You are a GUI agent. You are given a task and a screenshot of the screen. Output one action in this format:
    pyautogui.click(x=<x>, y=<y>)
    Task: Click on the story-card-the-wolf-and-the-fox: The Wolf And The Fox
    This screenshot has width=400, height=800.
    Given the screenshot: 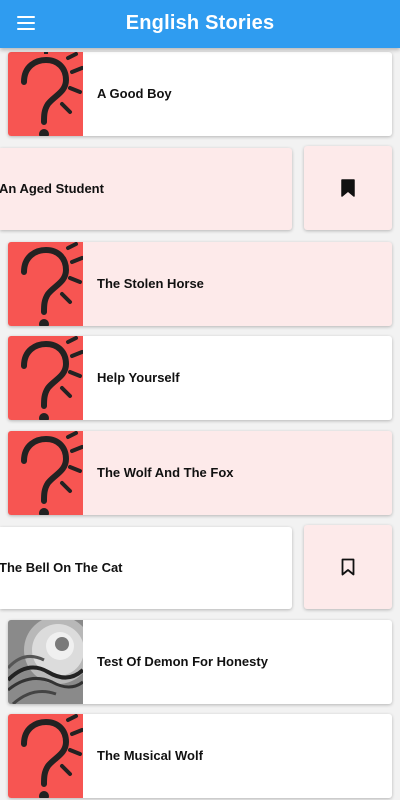 What is the action you would take?
    pyautogui.click(x=200, y=473)
    